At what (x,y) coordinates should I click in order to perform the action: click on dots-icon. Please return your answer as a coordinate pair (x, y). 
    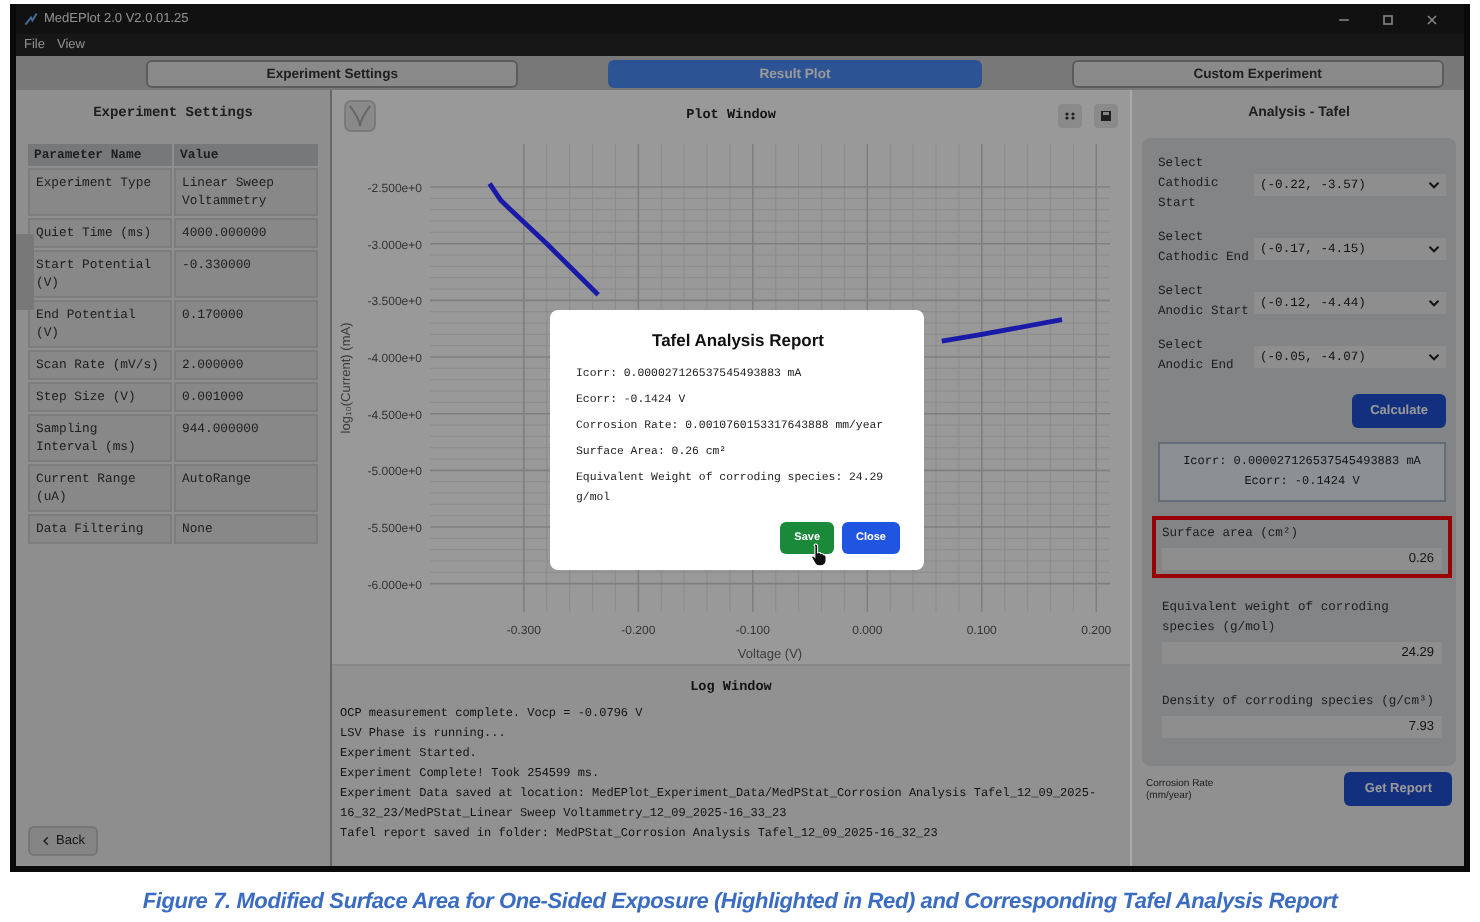
    Looking at the image, I should click on (1070, 115).